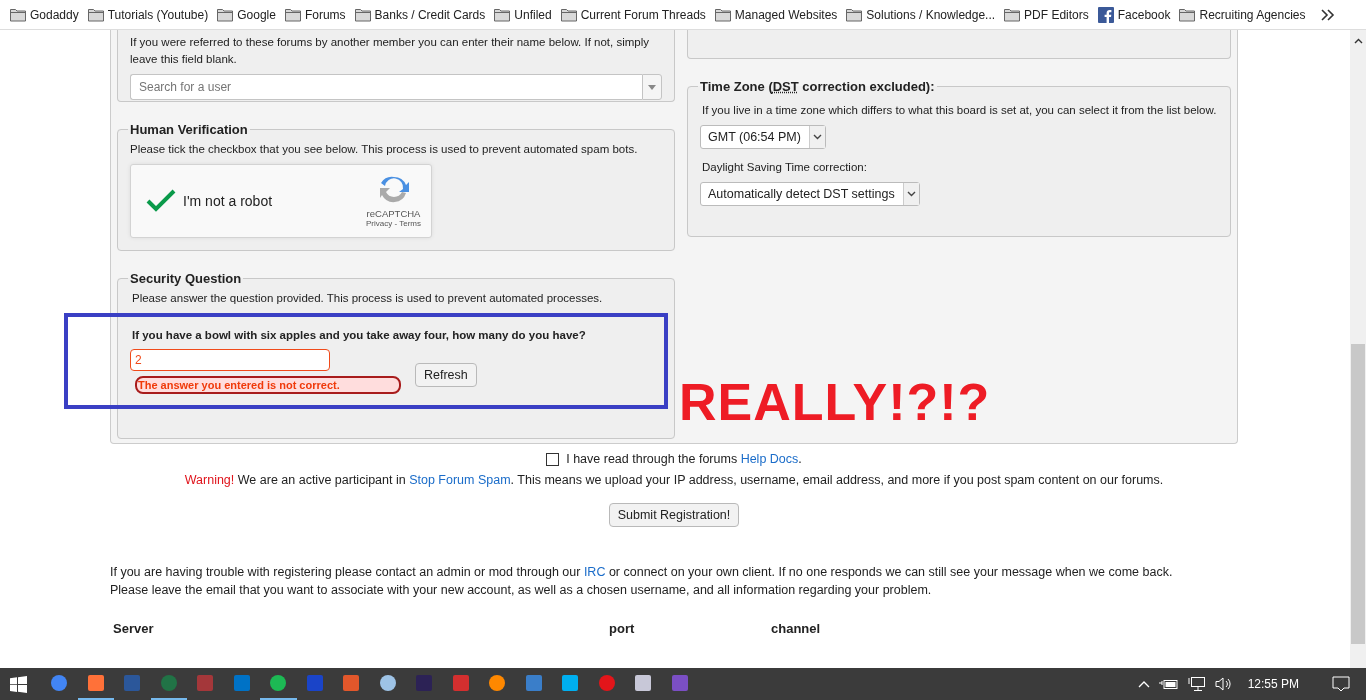 This screenshot has width=1366, height=700. I want to click on dropdown-button, so click(652, 87).